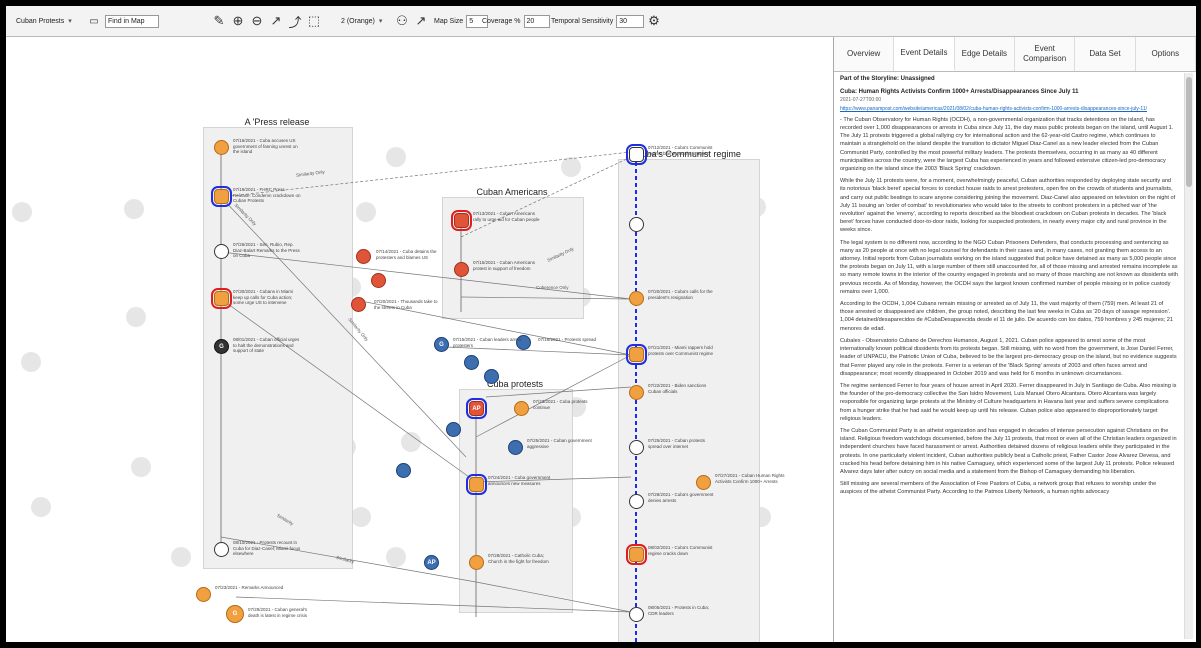 Image resolution: width=1201 pixels, height=648 pixels. What do you see at coordinates (238, 21) in the screenshot?
I see `zoom-in-icon: ⊕` at bounding box center [238, 21].